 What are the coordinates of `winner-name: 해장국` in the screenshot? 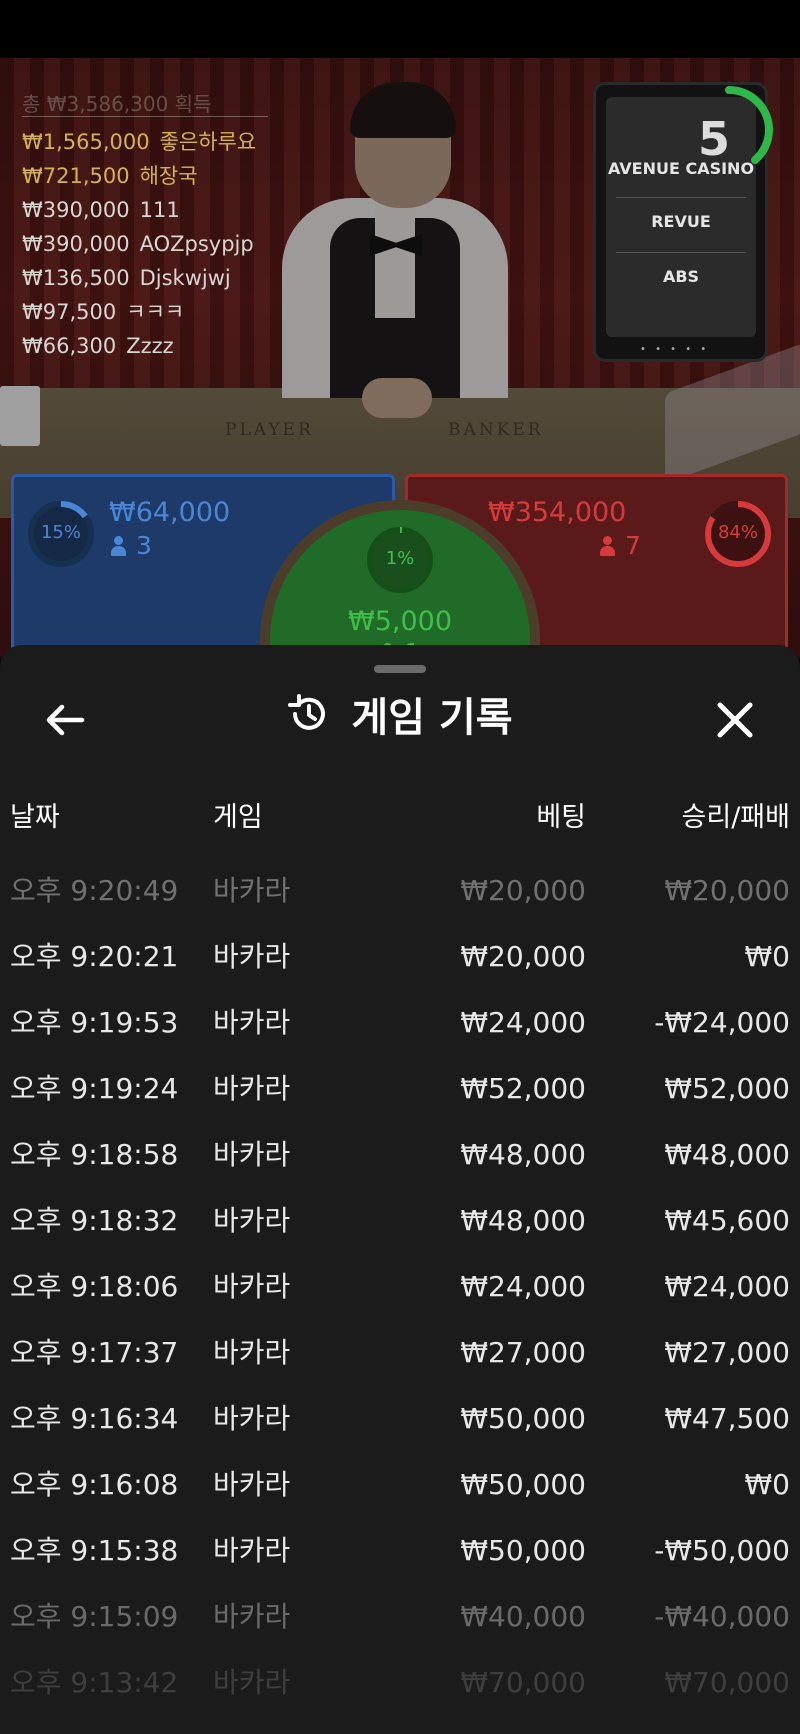 It's located at (168, 176).